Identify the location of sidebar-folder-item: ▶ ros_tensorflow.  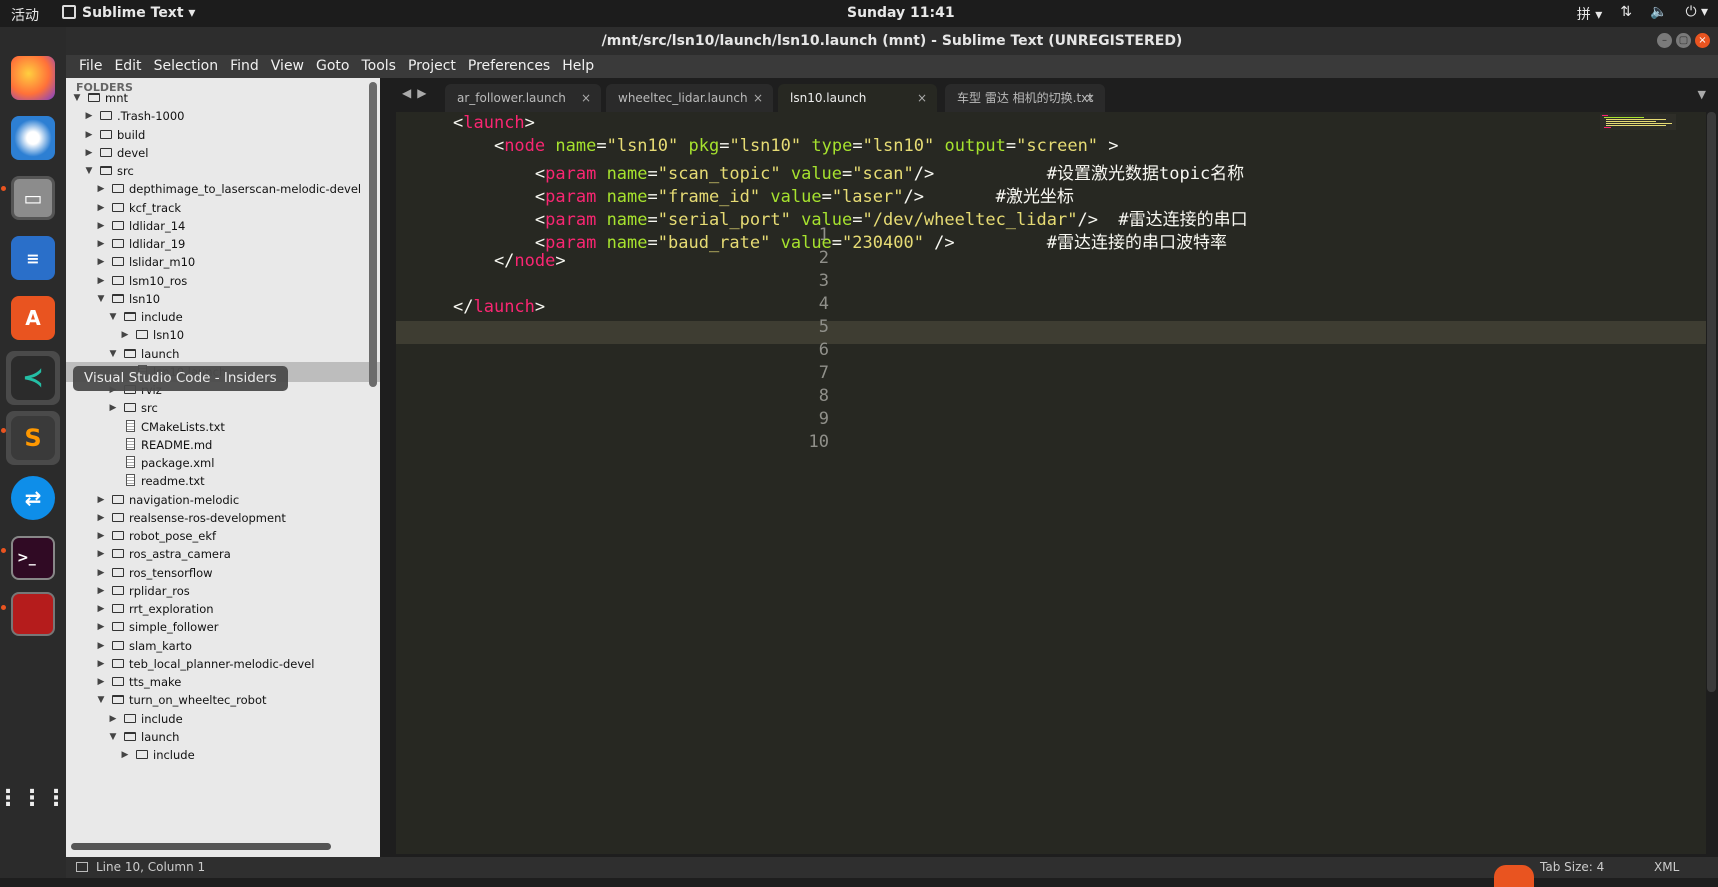
(223, 573).